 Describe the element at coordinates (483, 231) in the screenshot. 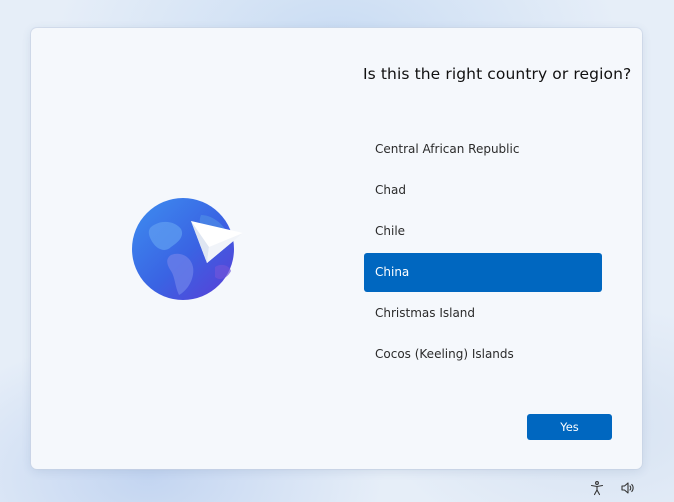

I see `list-item-chile: Chile` at that location.